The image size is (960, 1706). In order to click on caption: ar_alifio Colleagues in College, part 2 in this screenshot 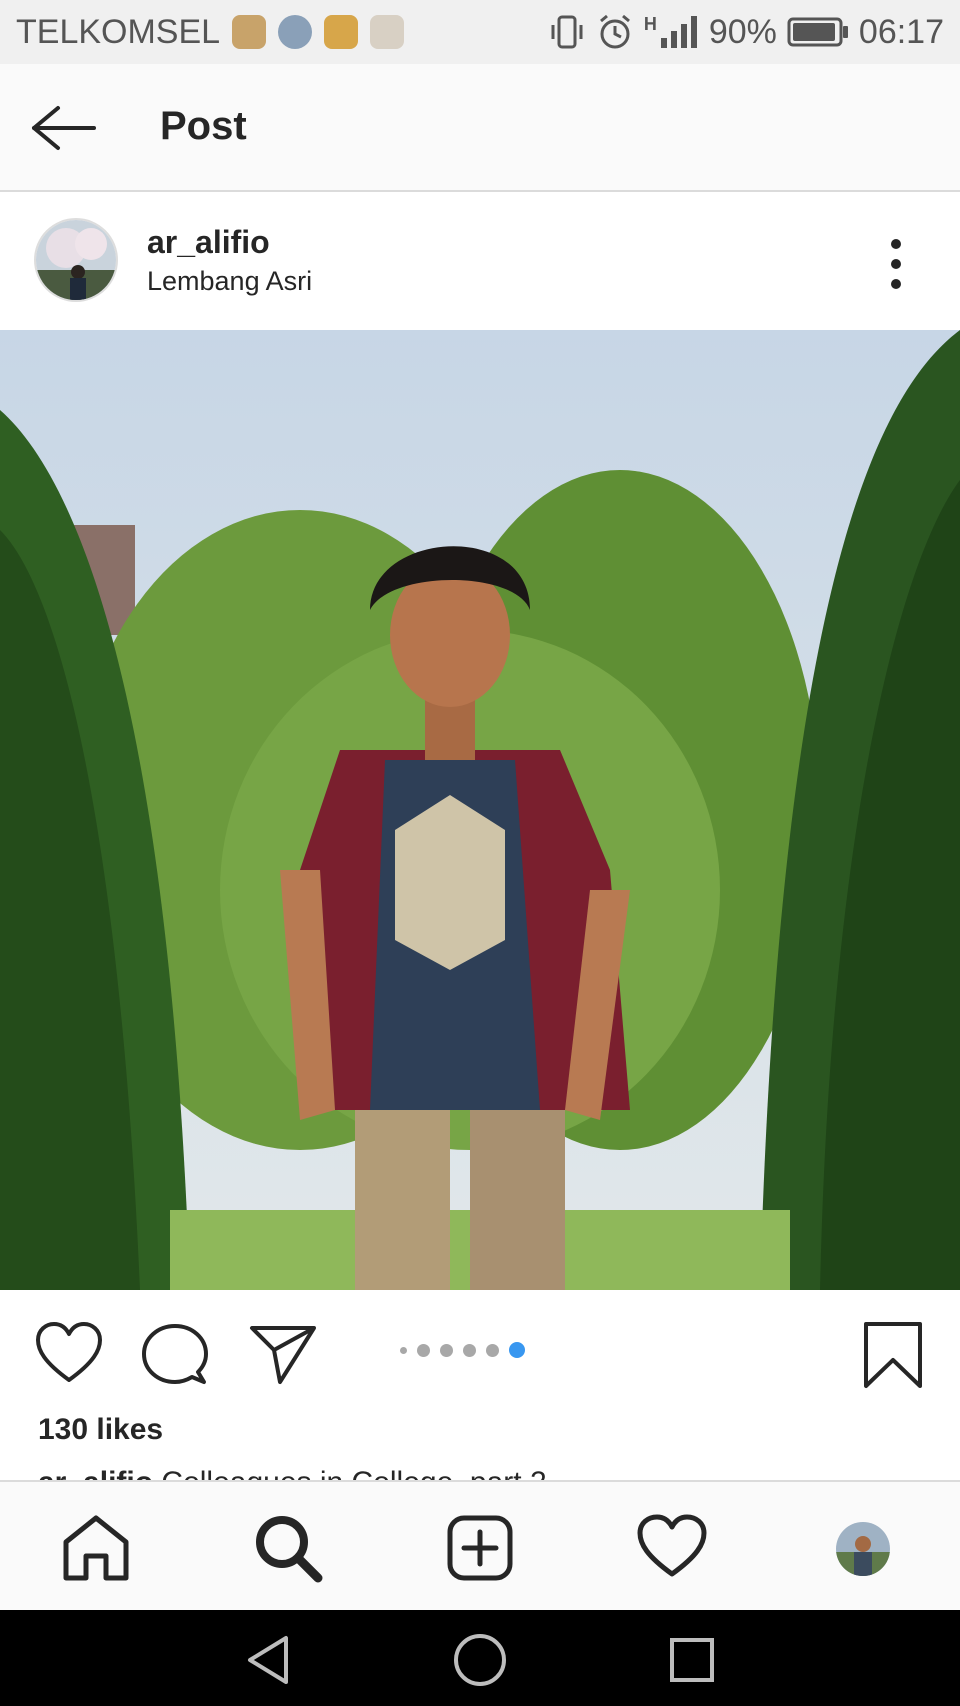, I will do `click(480, 1470)`.